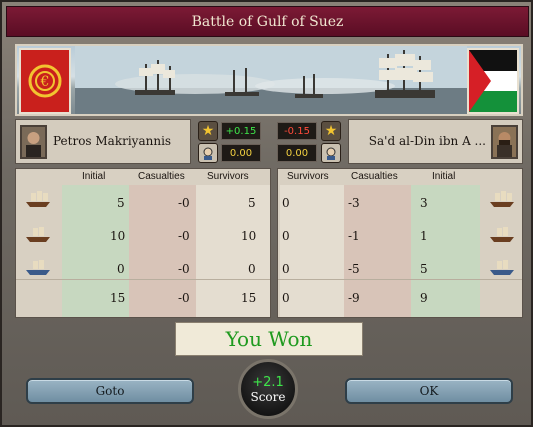 This screenshot has width=533, height=427. I want to click on result-text: You Won, so click(269, 339).